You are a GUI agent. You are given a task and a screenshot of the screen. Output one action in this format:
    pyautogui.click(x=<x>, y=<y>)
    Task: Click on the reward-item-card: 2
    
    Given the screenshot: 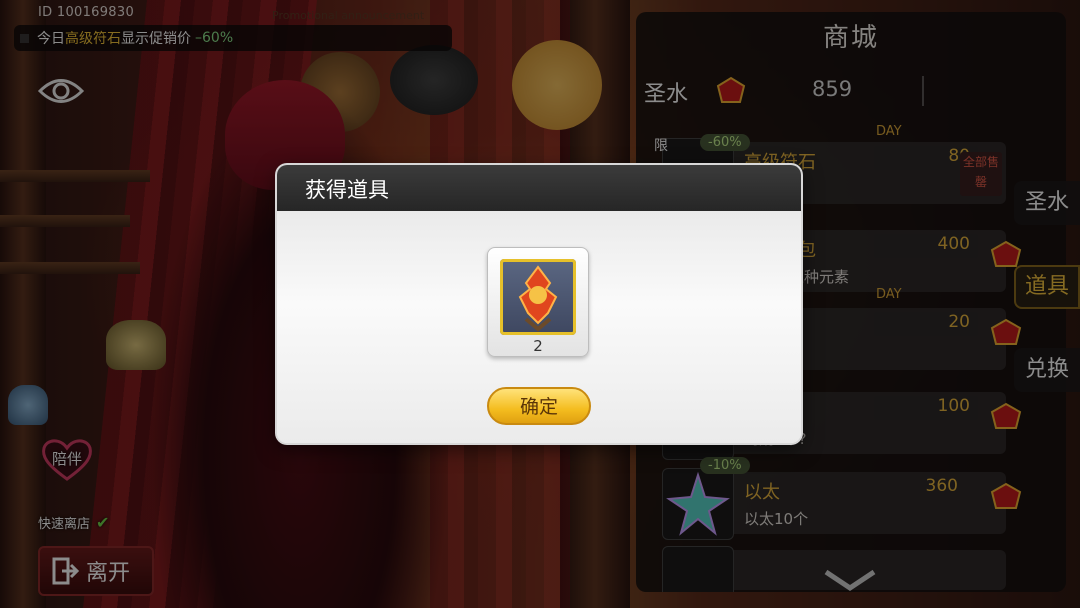 What is the action you would take?
    pyautogui.click(x=538, y=302)
    